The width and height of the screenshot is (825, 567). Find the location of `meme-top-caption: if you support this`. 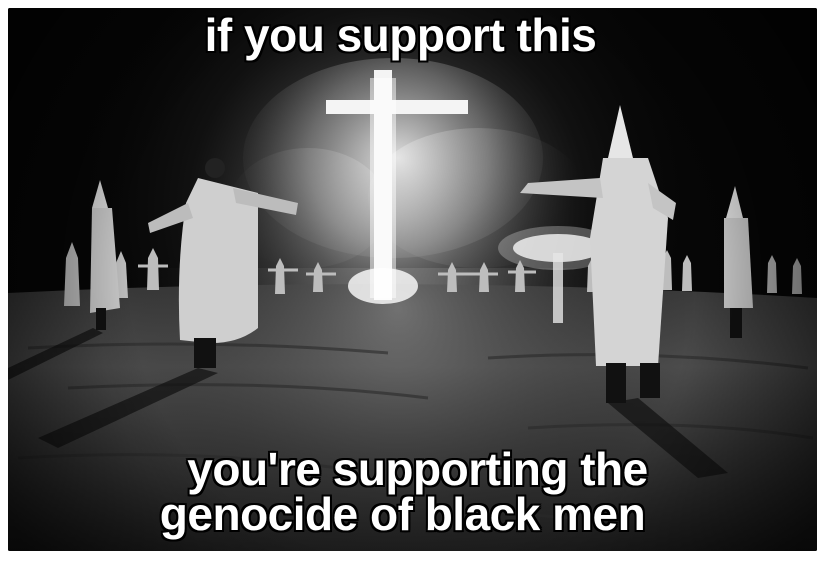

meme-top-caption: if you support this is located at coordinates (400, 35).